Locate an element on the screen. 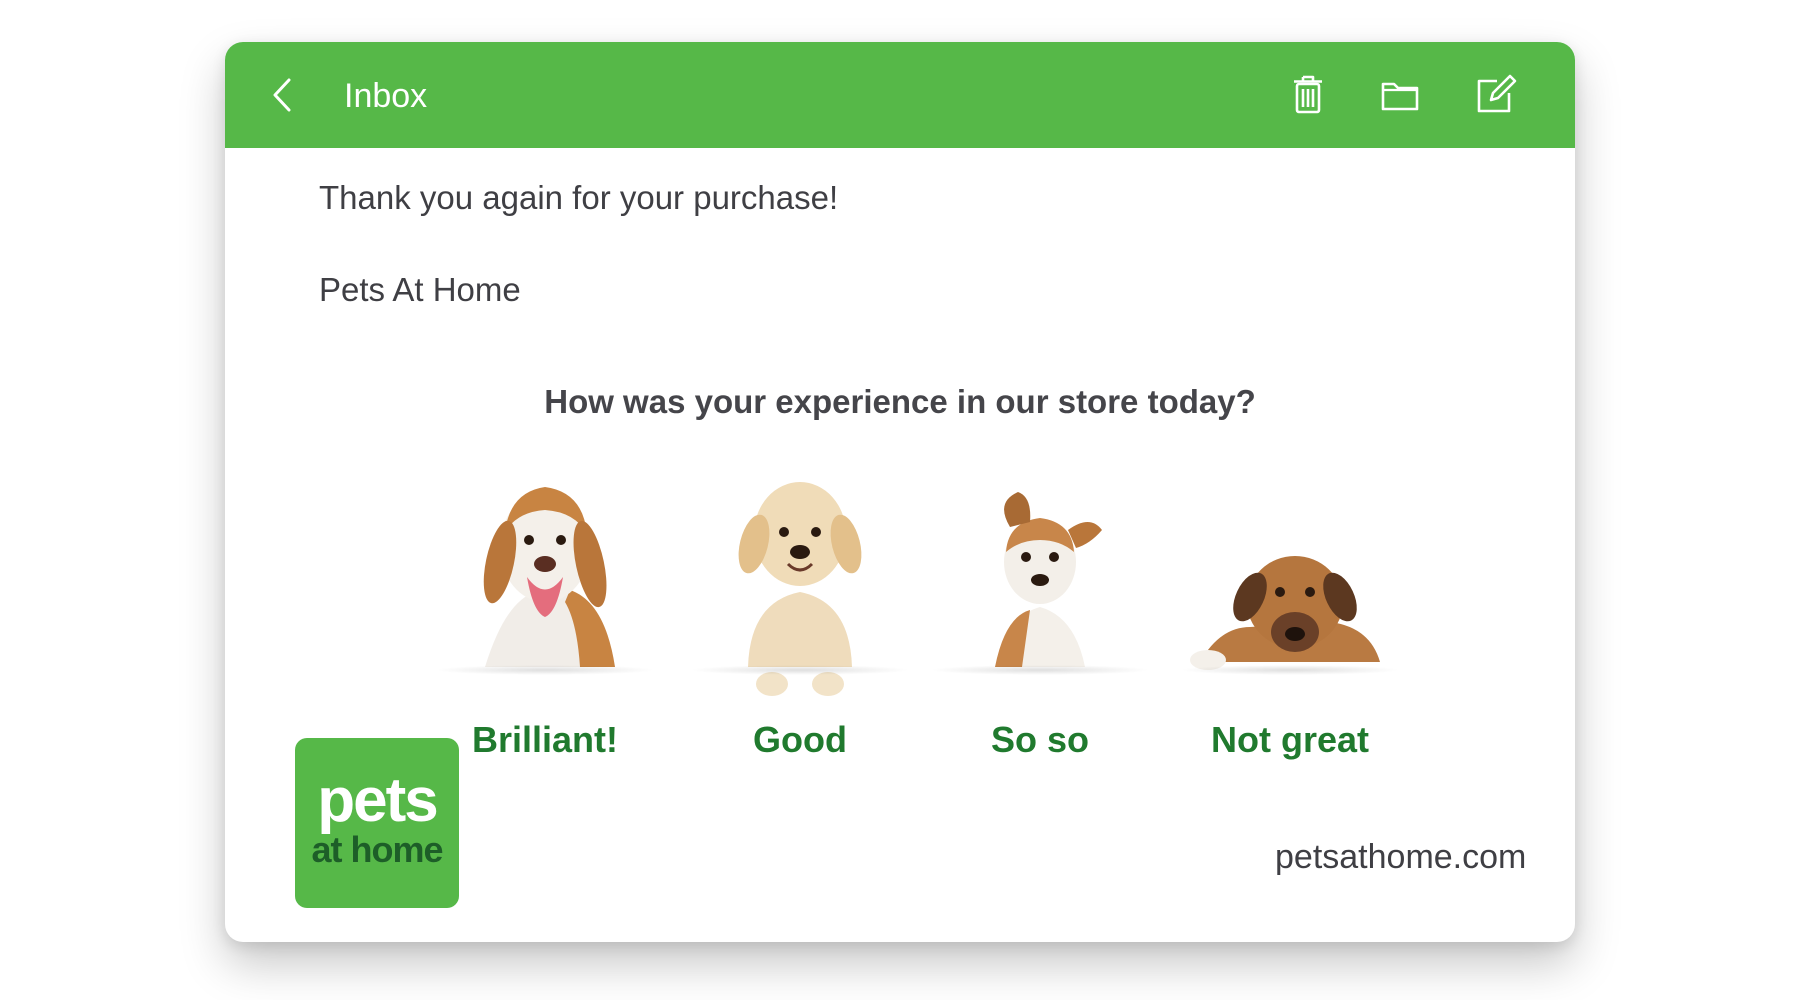  happy-beagle-image is located at coordinates (549, 577).